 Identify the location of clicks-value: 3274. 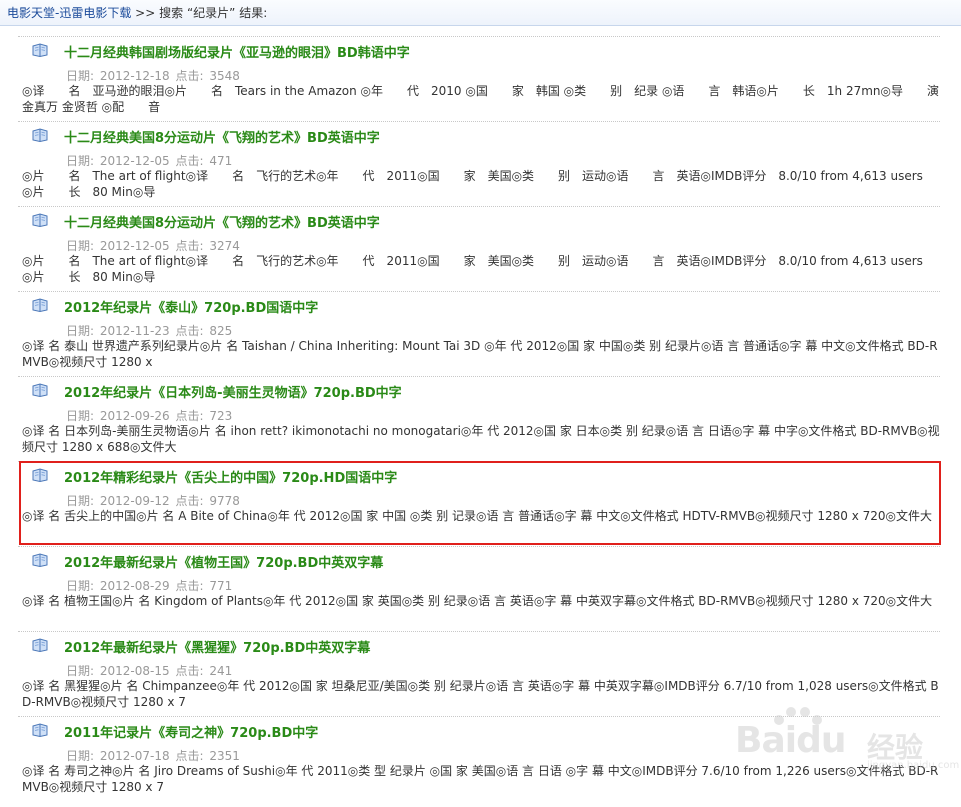
(224, 246).